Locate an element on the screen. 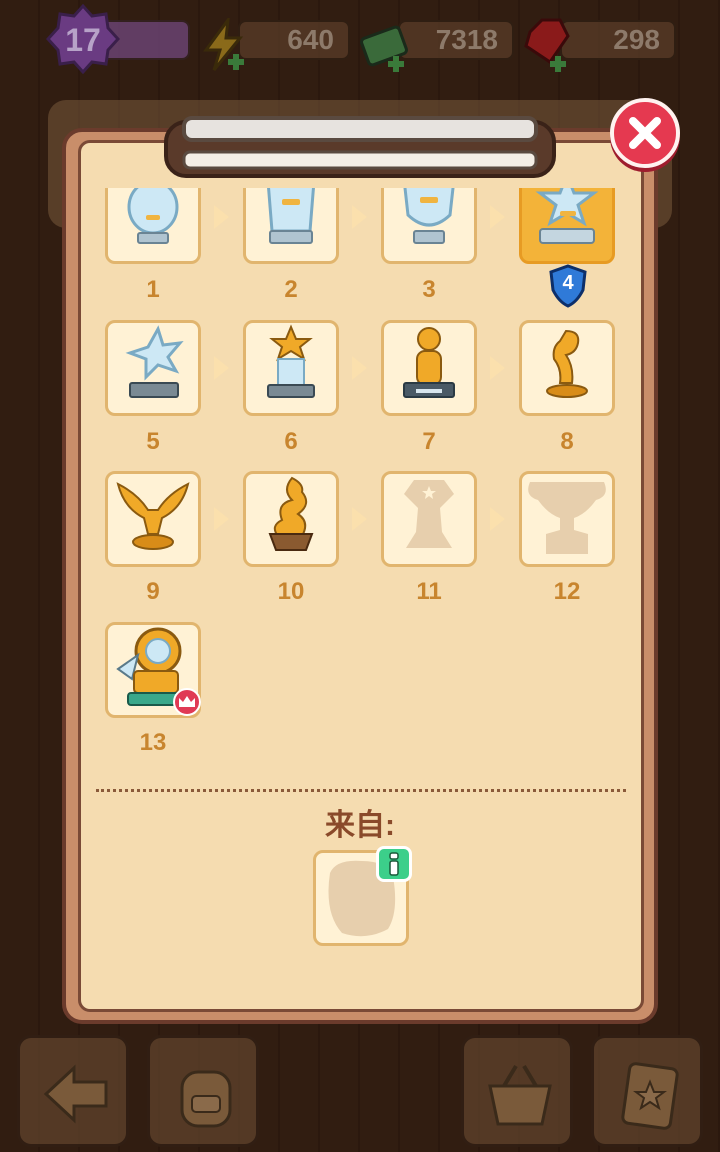 This screenshot has width=720, height=1152. info-icon is located at coordinates (394, 864).